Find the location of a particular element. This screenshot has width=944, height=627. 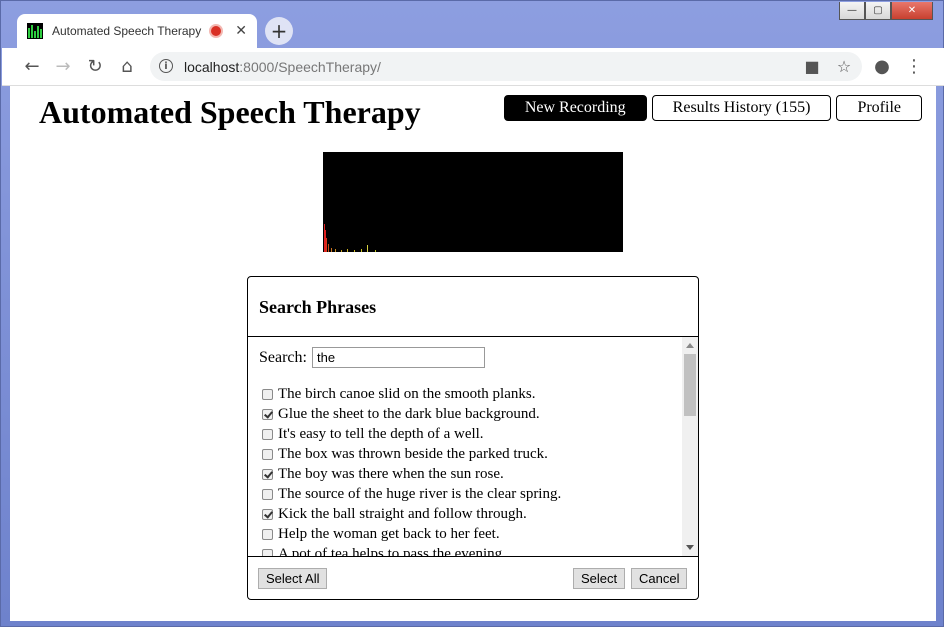

forward-arrow-icon: → is located at coordinates (63, 66).